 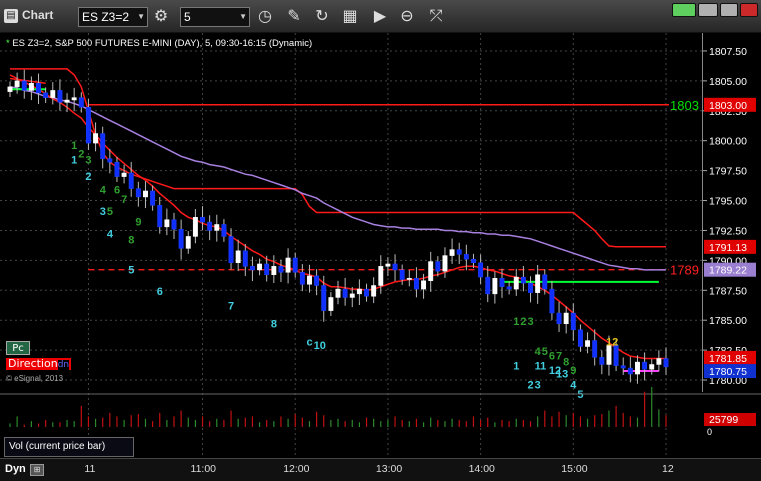 What do you see at coordinates (88, 177) in the screenshot?
I see `count-label: 2` at bounding box center [88, 177].